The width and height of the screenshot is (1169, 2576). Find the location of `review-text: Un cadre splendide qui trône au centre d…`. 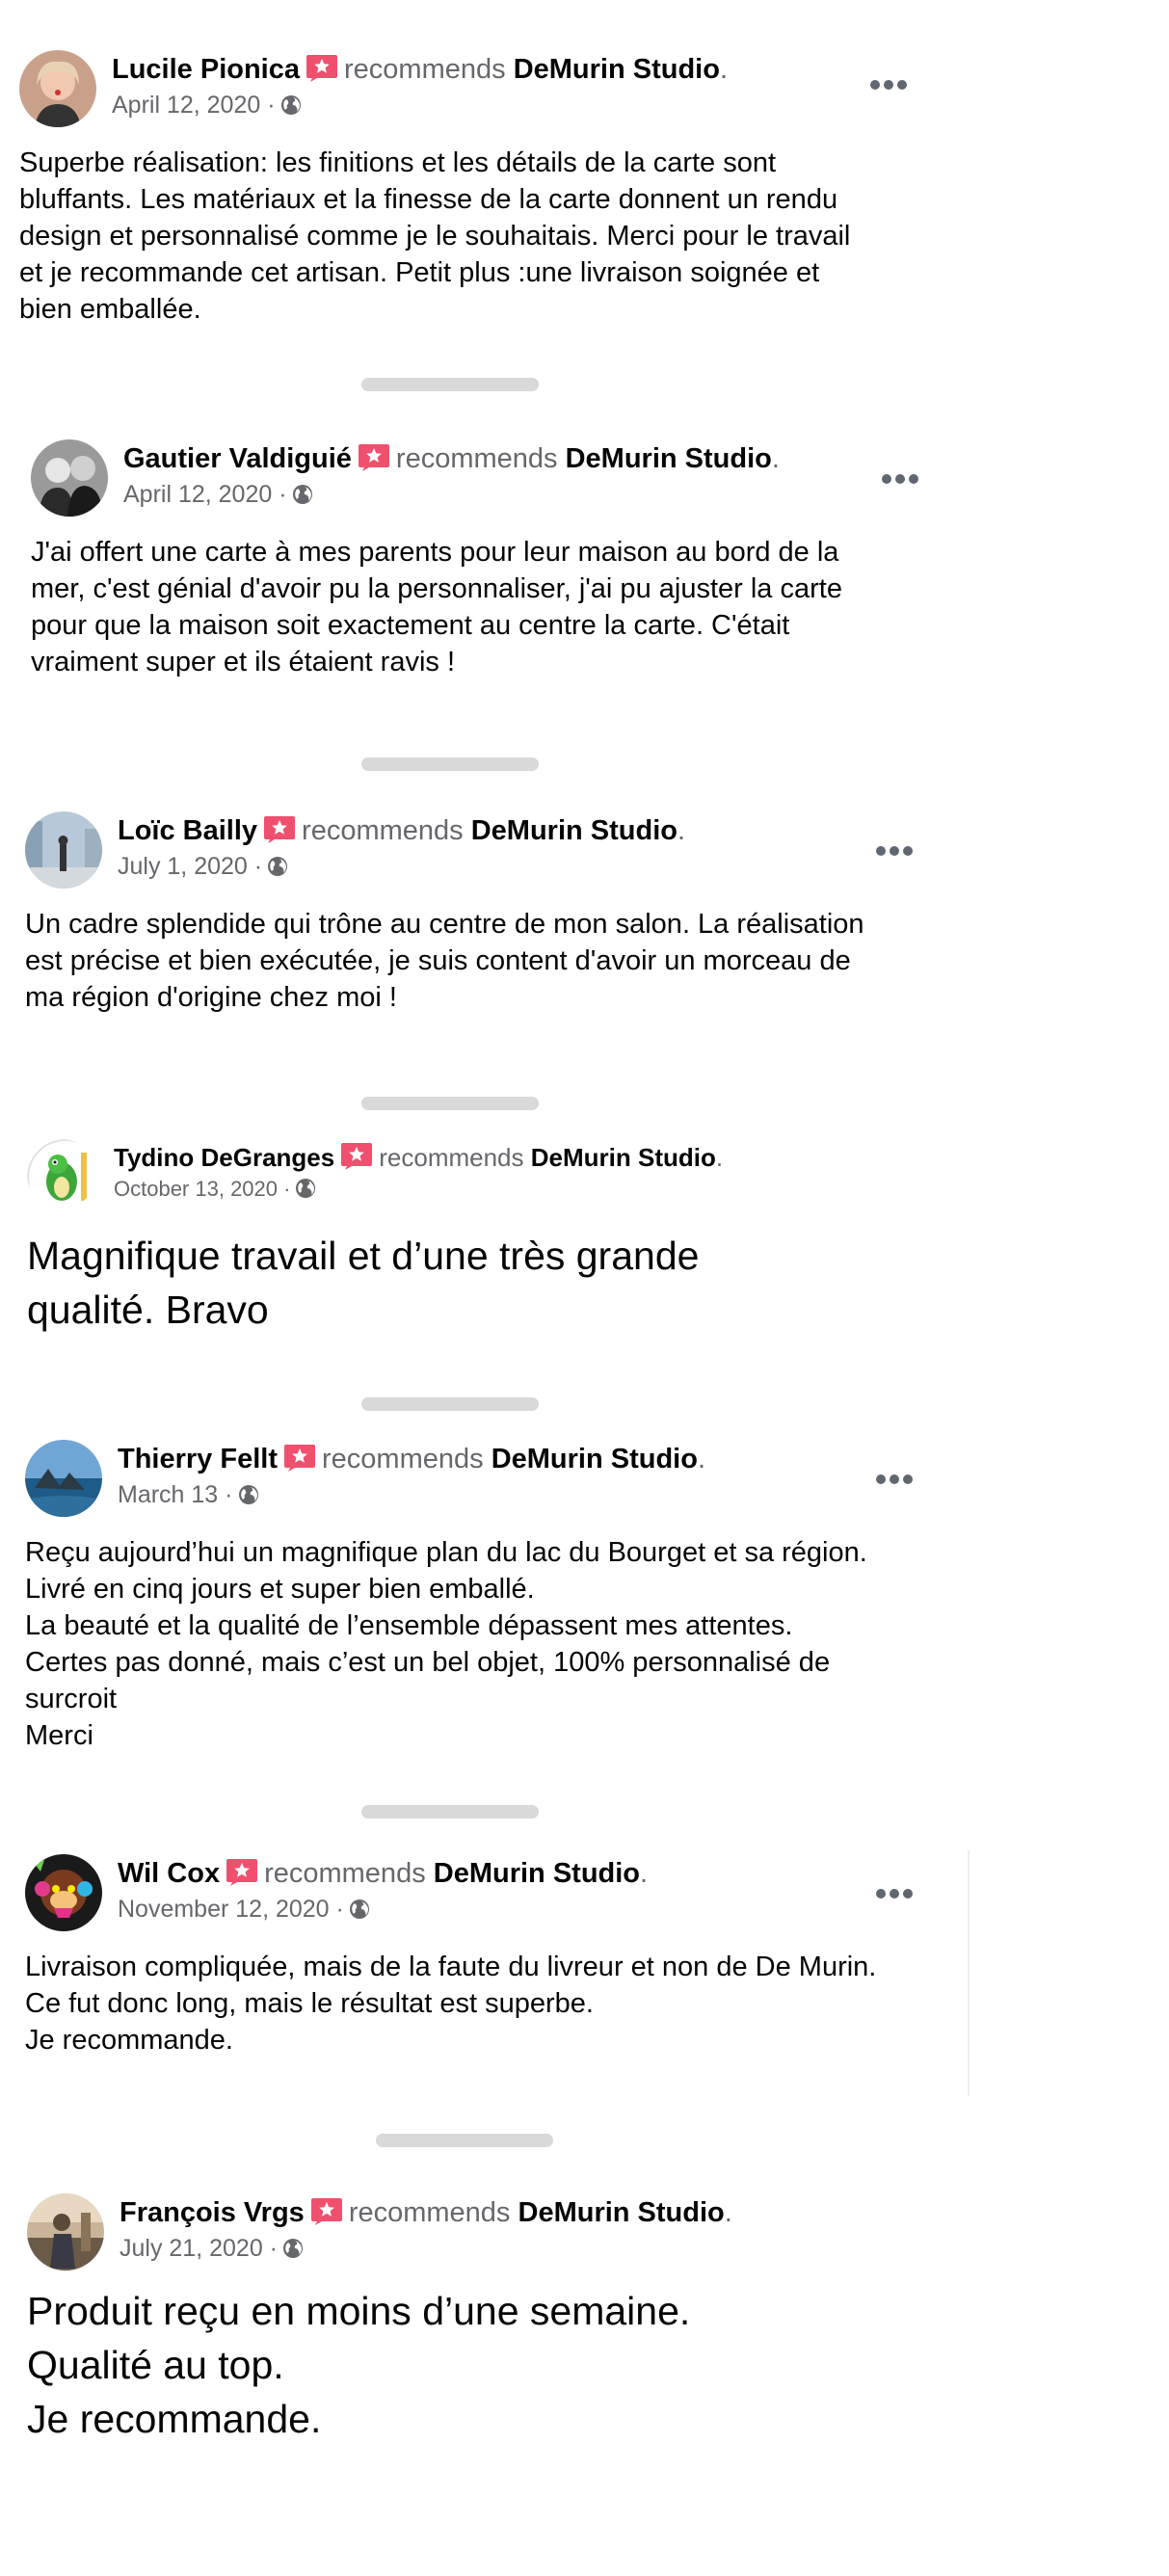

review-text: Un cadre splendide qui trône au centre d… is located at coordinates (444, 961).